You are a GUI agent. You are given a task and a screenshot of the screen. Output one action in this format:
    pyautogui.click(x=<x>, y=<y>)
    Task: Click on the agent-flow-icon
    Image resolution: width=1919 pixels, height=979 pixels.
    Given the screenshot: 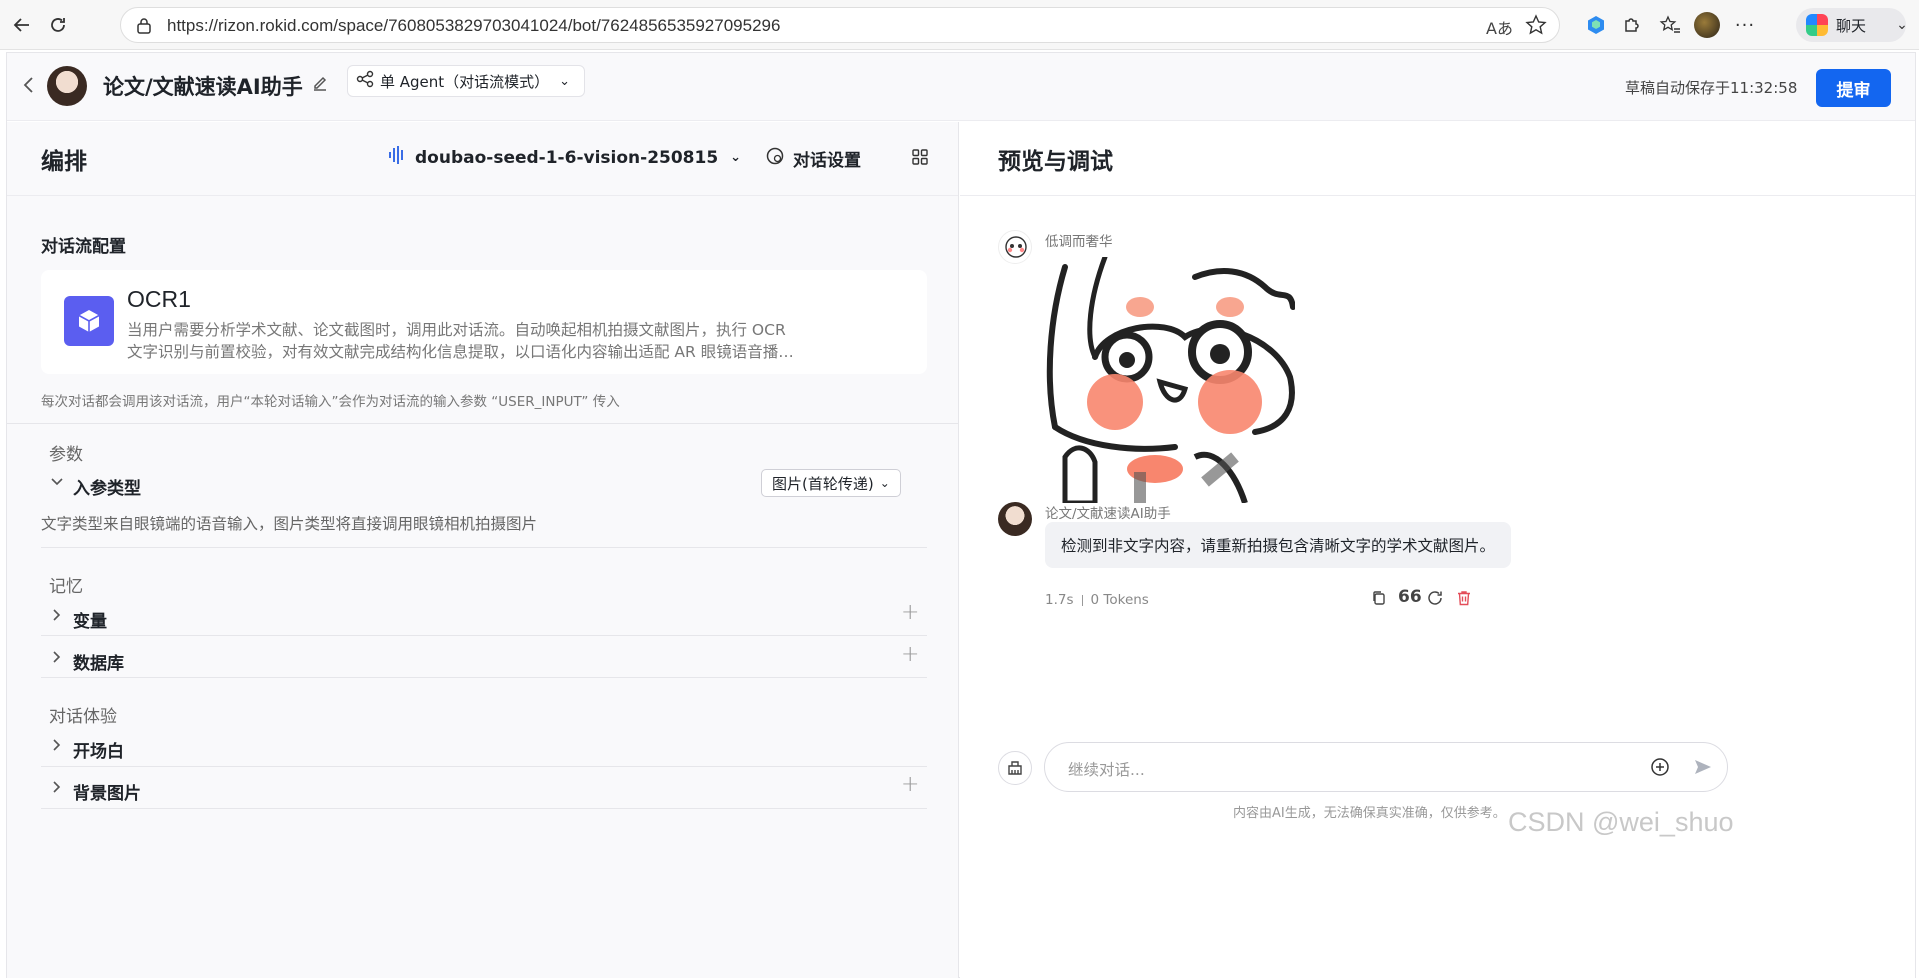 What is the action you would take?
    pyautogui.click(x=365, y=81)
    